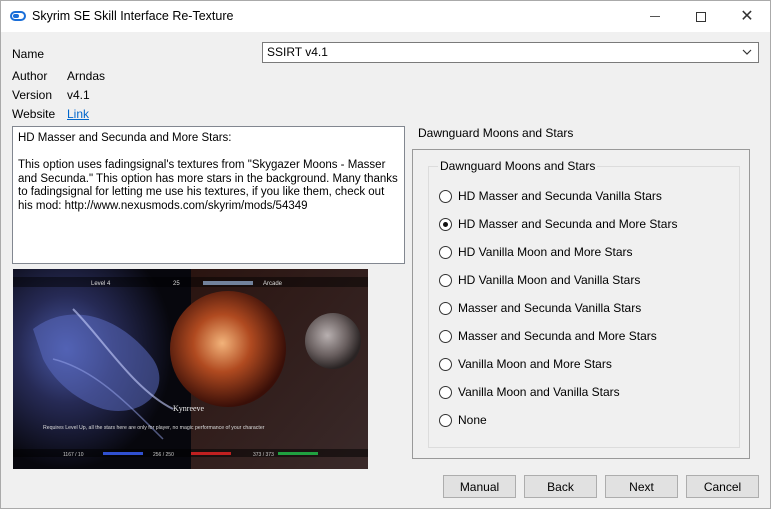 The height and width of the screenshot is (509, 771). I want to click on option-hd-vanilla-moon-vanilla-stars: HD Vanilla Moon and Vanilla Stars, so click(539, 280).